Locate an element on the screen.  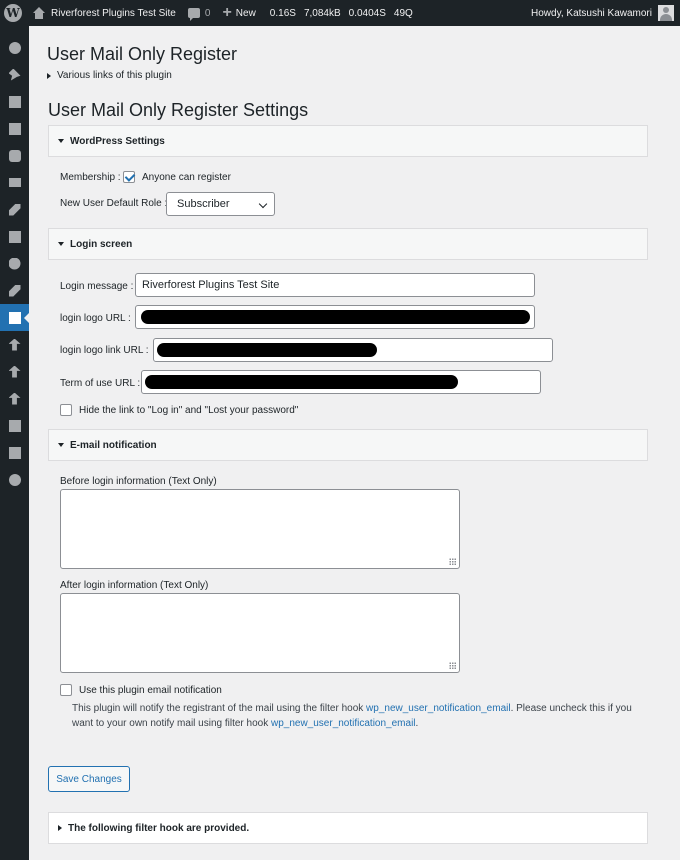
new-label: New is located at coordinates (245, 13).